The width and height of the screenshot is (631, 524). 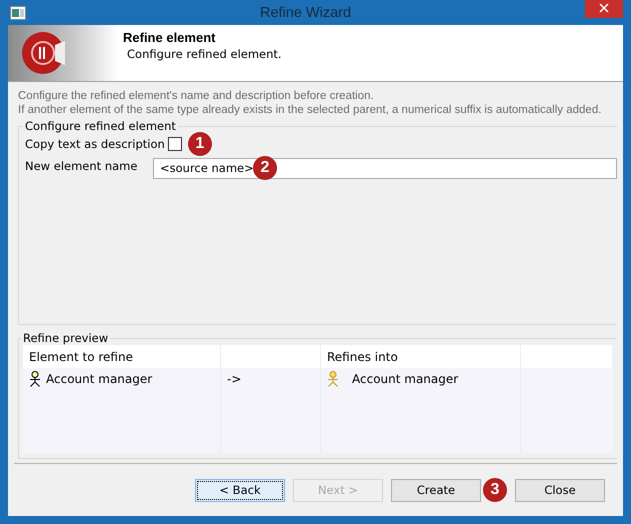 I want to click on group-title: Refine preview, so click(x=66, y=338).